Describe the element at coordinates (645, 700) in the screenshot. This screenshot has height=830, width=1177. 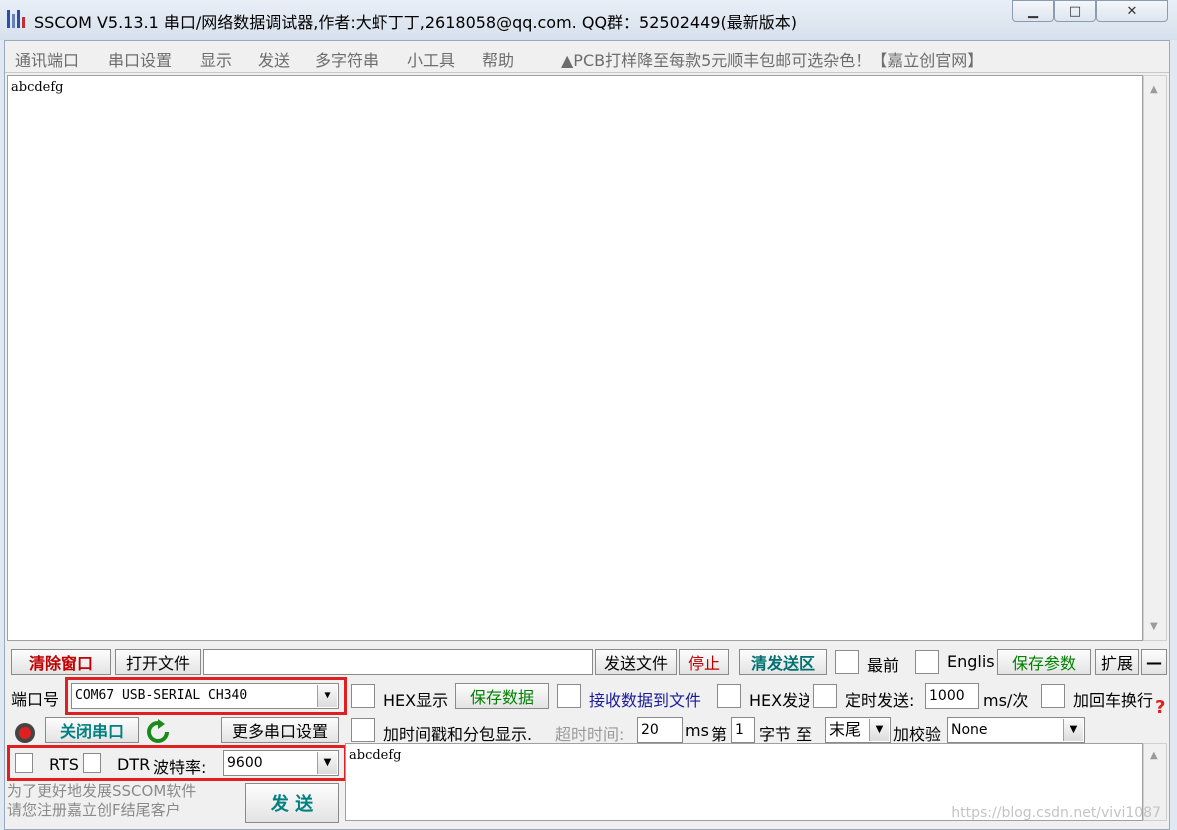
I see `recv-to-file-label: 接收数据到文件` at that location.